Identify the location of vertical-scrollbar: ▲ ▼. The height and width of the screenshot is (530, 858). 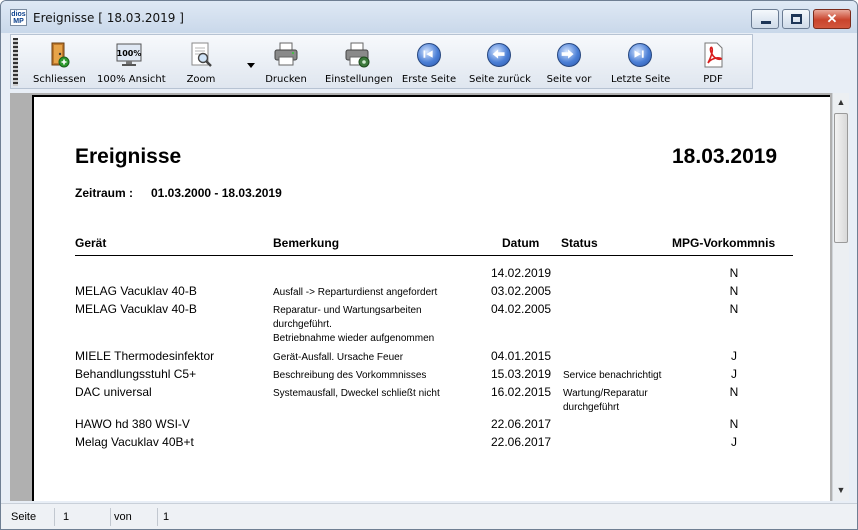
(840, 297).